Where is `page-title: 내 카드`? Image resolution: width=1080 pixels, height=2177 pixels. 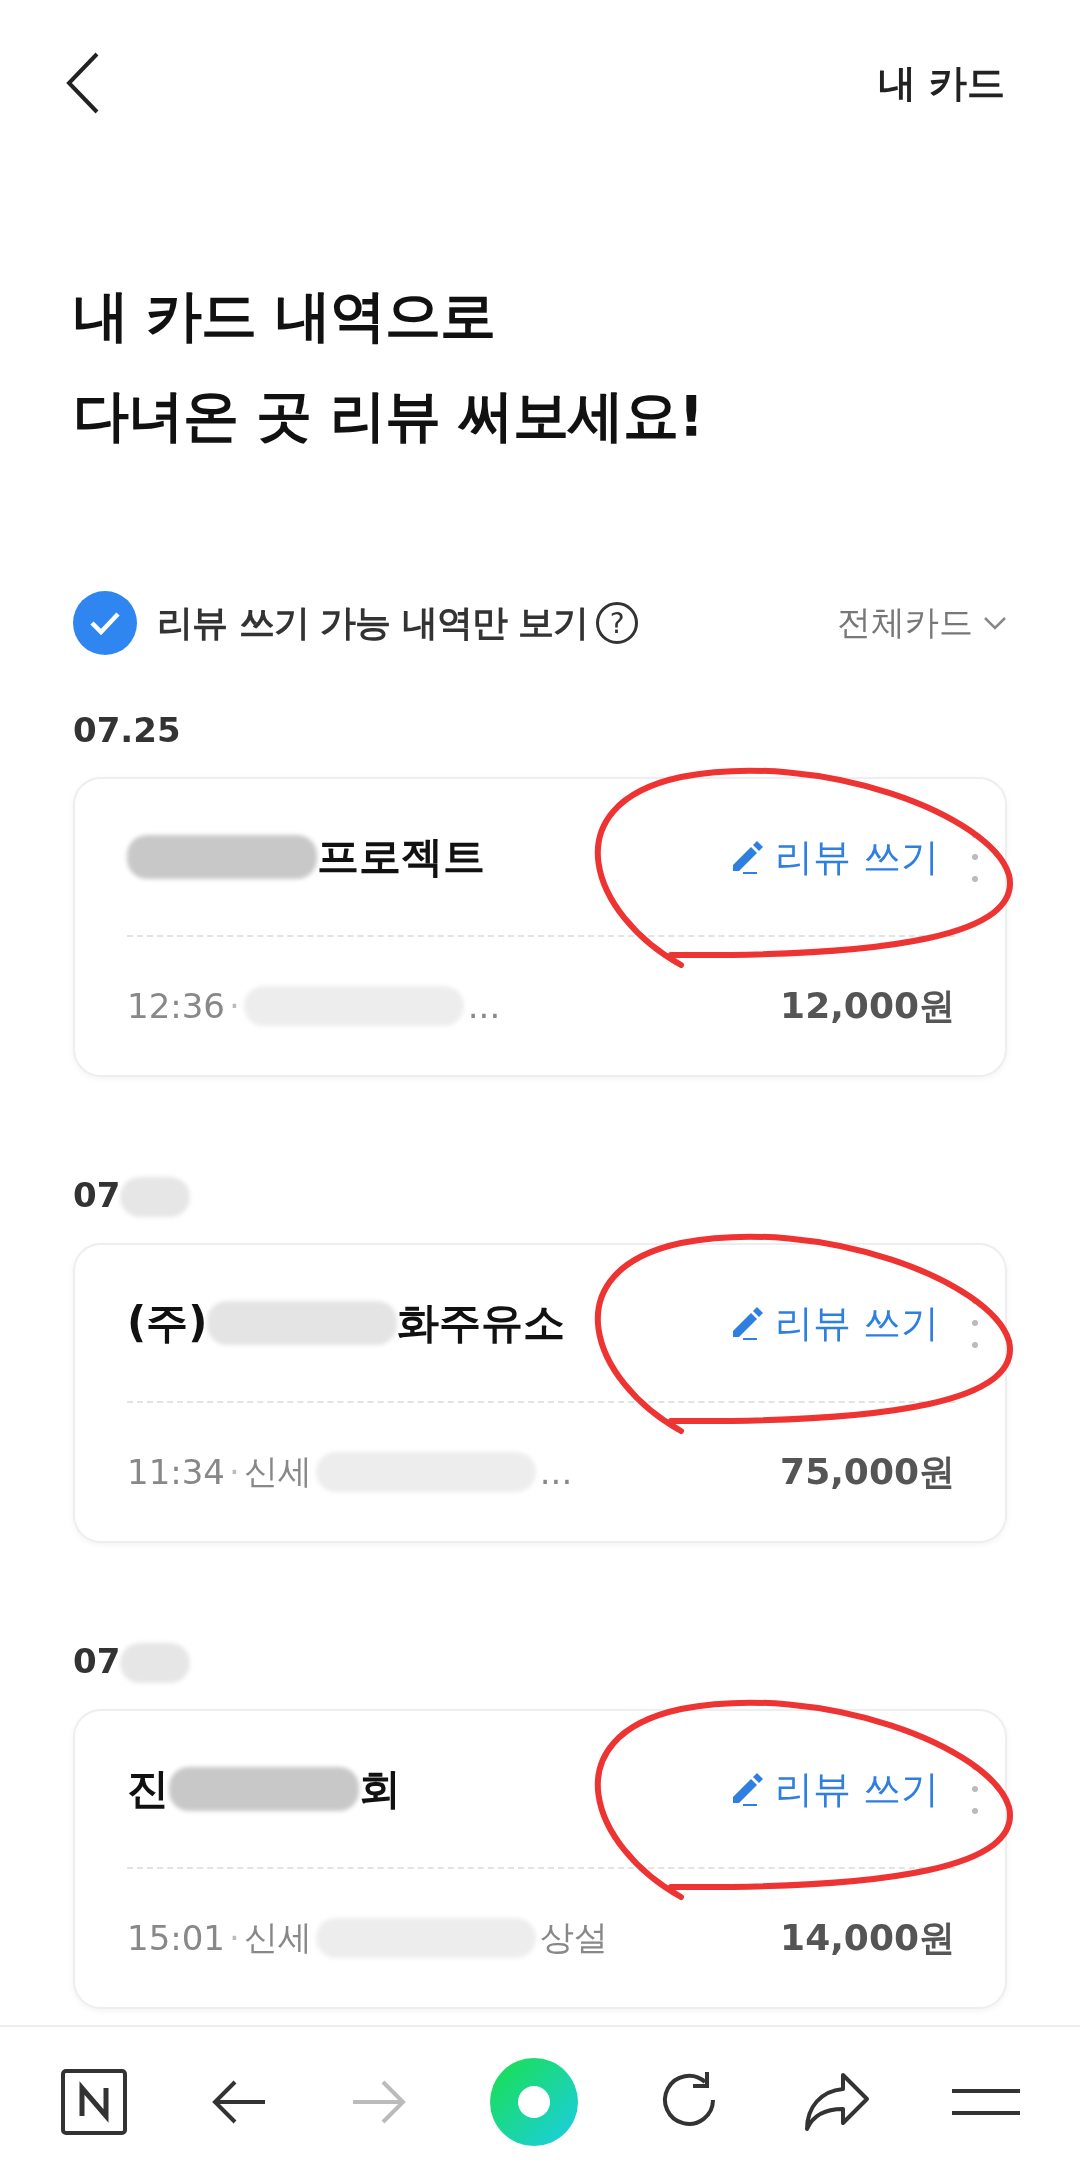 page-title: 내 카드 is located at coordinates (941, 83).